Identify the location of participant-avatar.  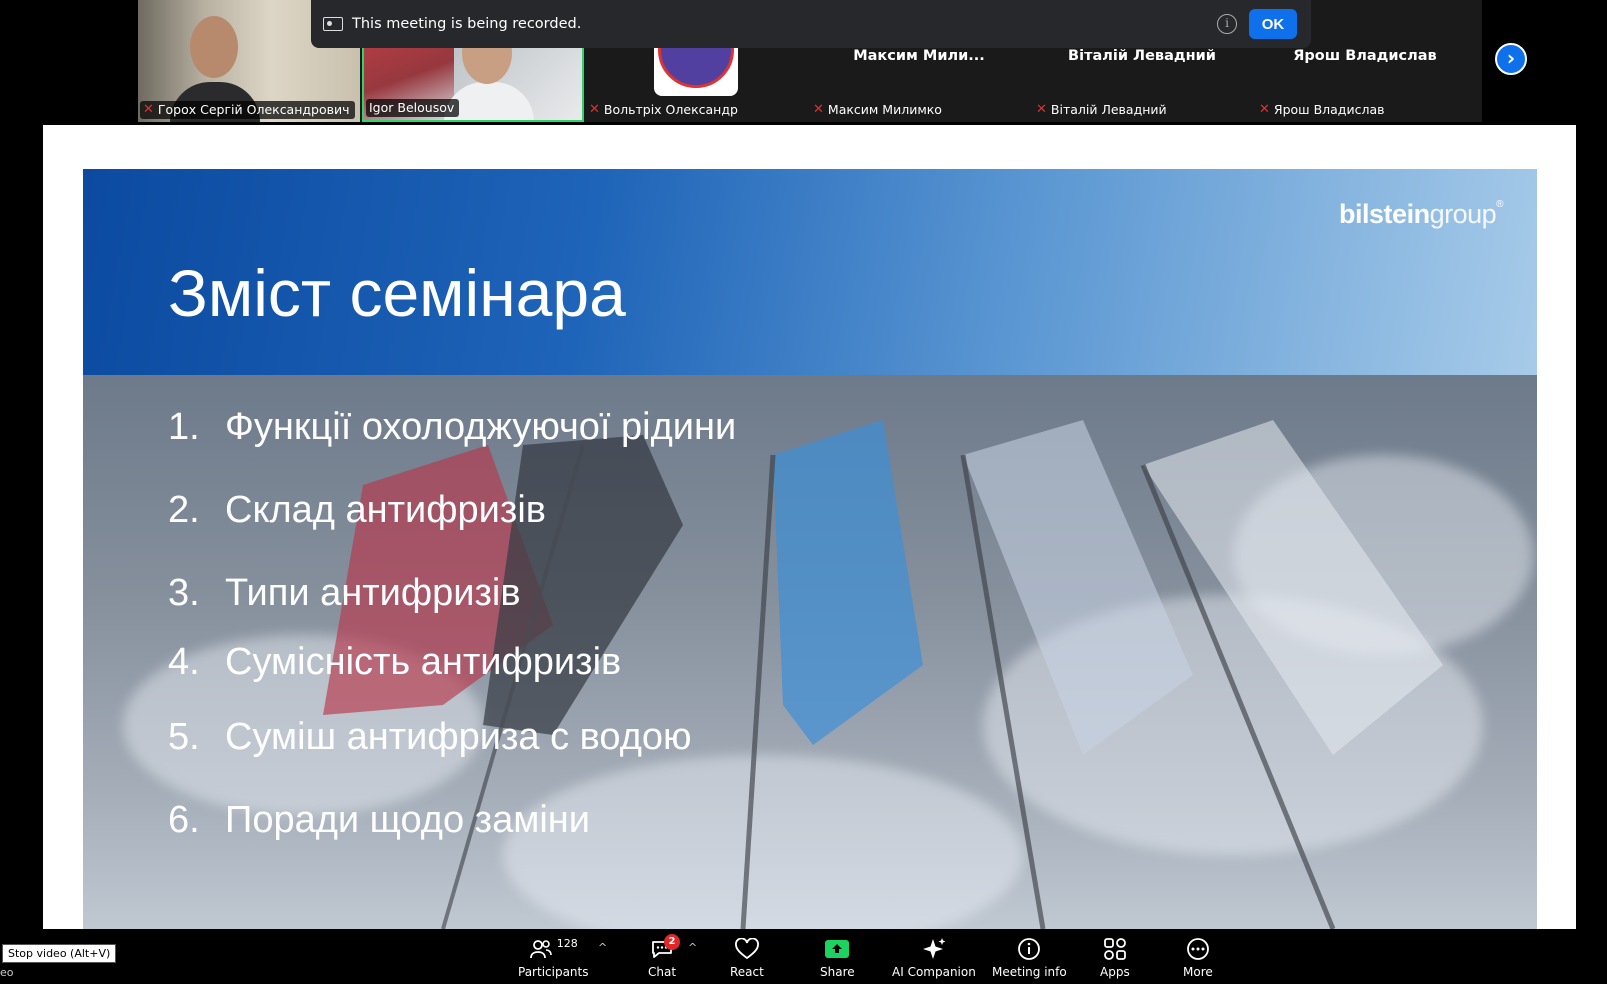
(696, 70).